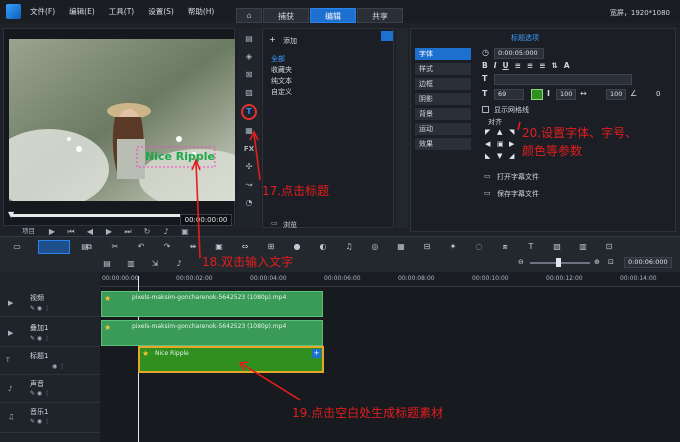 The image size is (680, 442). What do you see at coordinates (248, 262) in the screenshot?
I see `annotation-18: 18.双击输入文字` at bounding box center [248, 262].